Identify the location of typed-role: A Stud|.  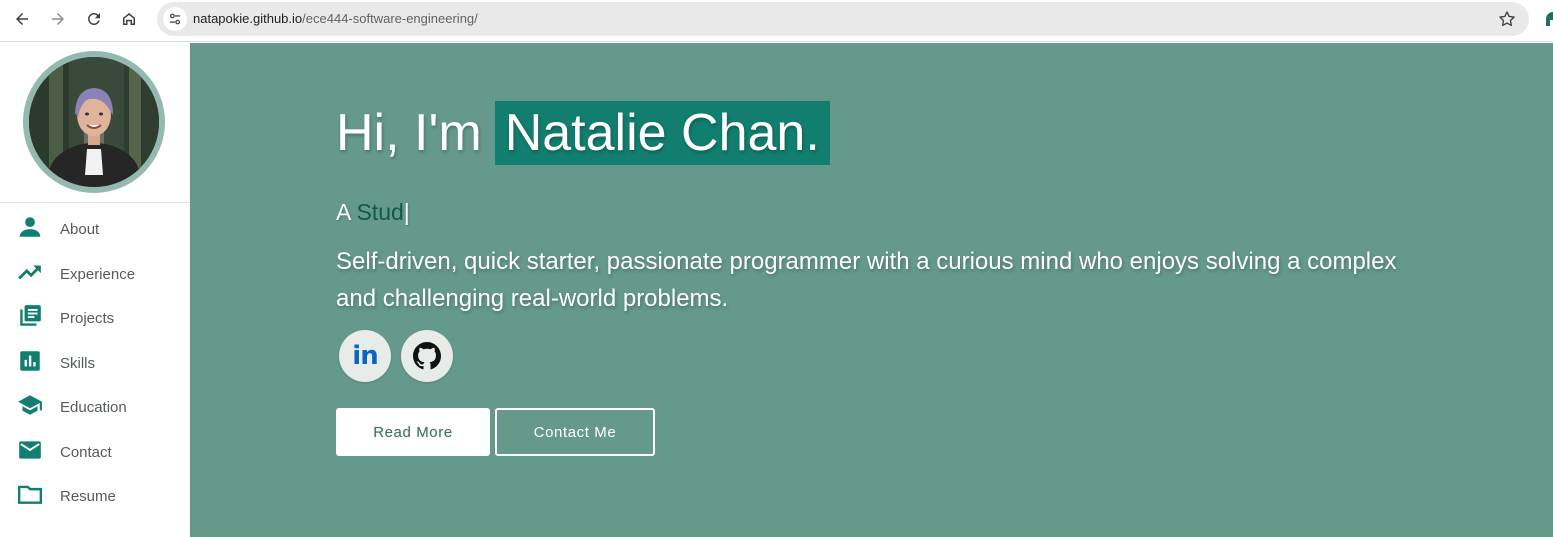
(373, 212).